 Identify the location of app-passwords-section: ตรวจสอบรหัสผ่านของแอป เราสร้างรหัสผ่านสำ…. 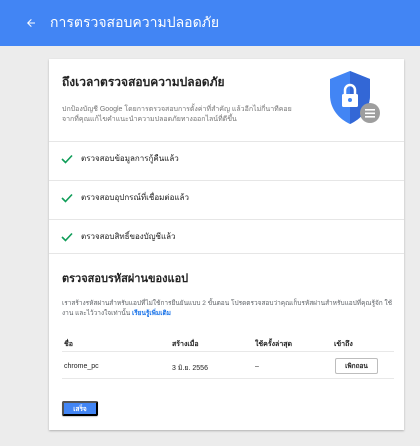
(228, 294).